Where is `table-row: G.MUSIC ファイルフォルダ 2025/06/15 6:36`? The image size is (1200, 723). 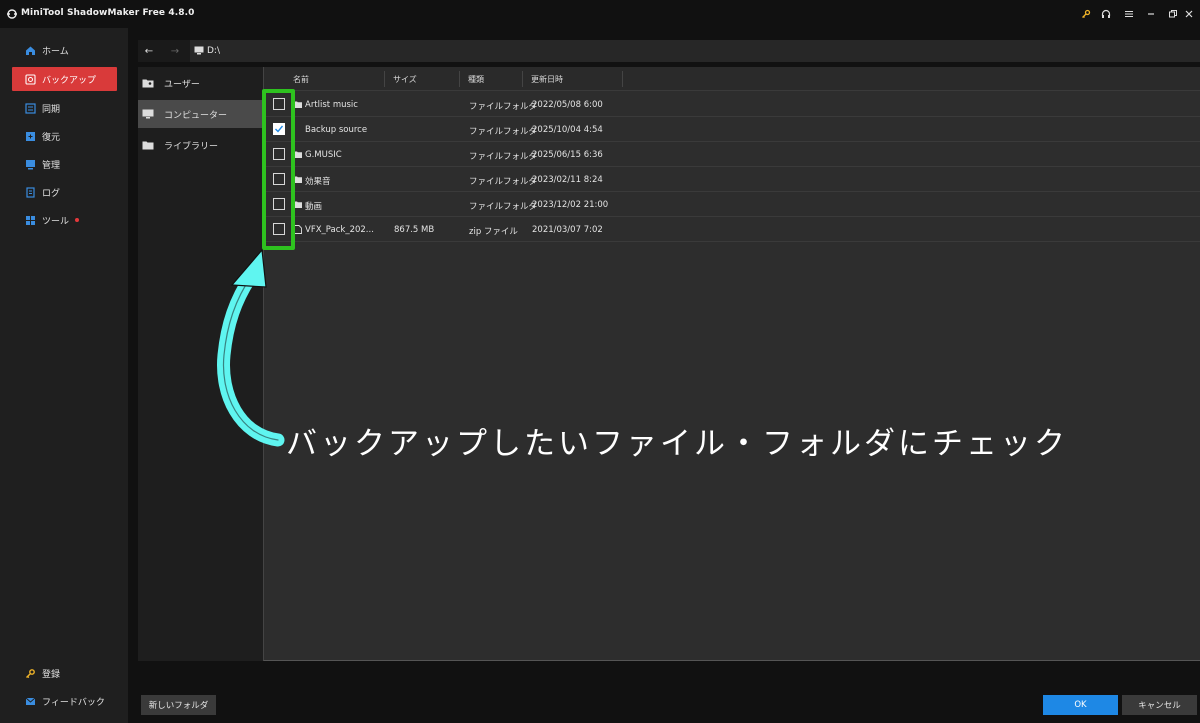 table-row: G.MUSIC ファイルフォルダ 2025/06/15 6:36 is located at coordinates (732, 154).